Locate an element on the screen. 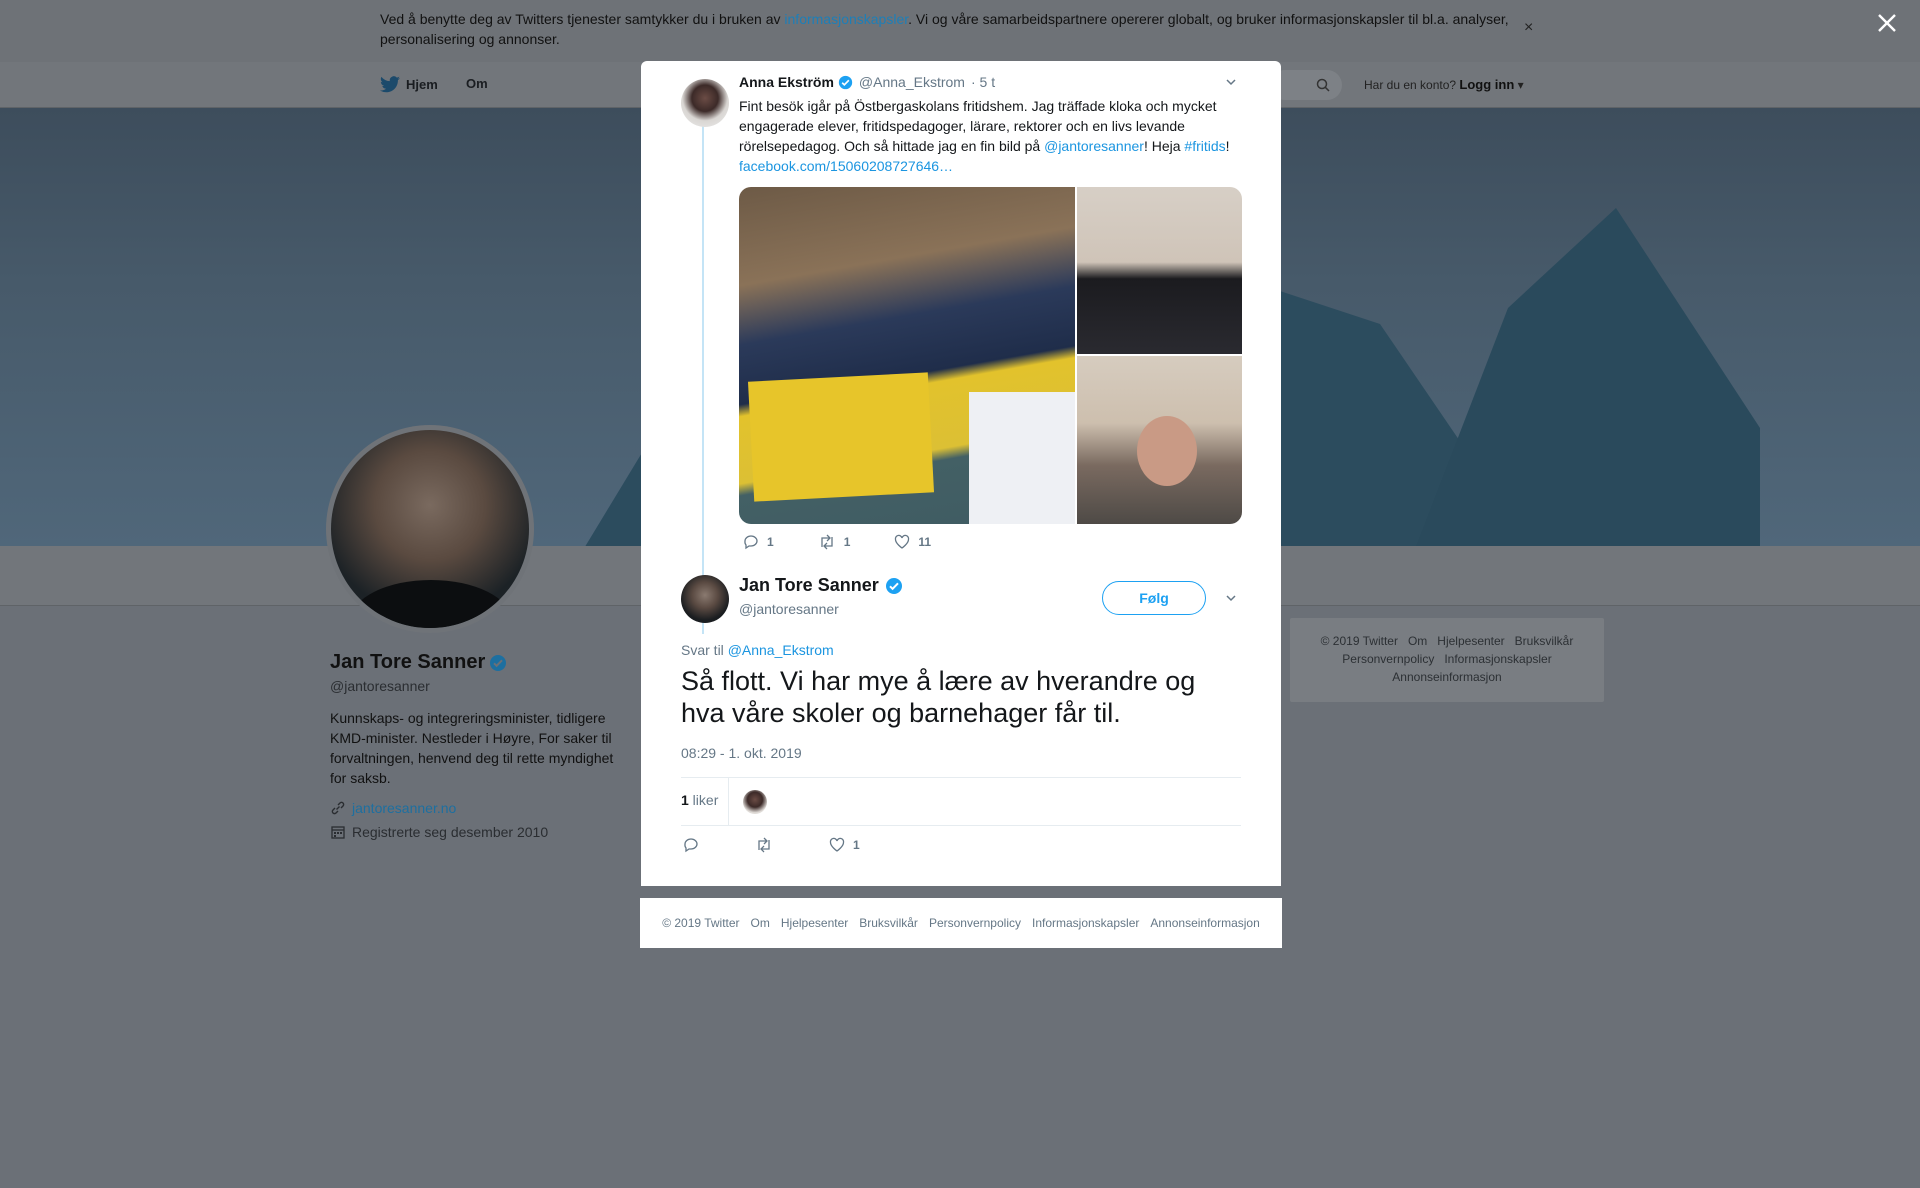 This screenshot has height=1188, width=1920. thread-connector is located at coordinates (703, 380).